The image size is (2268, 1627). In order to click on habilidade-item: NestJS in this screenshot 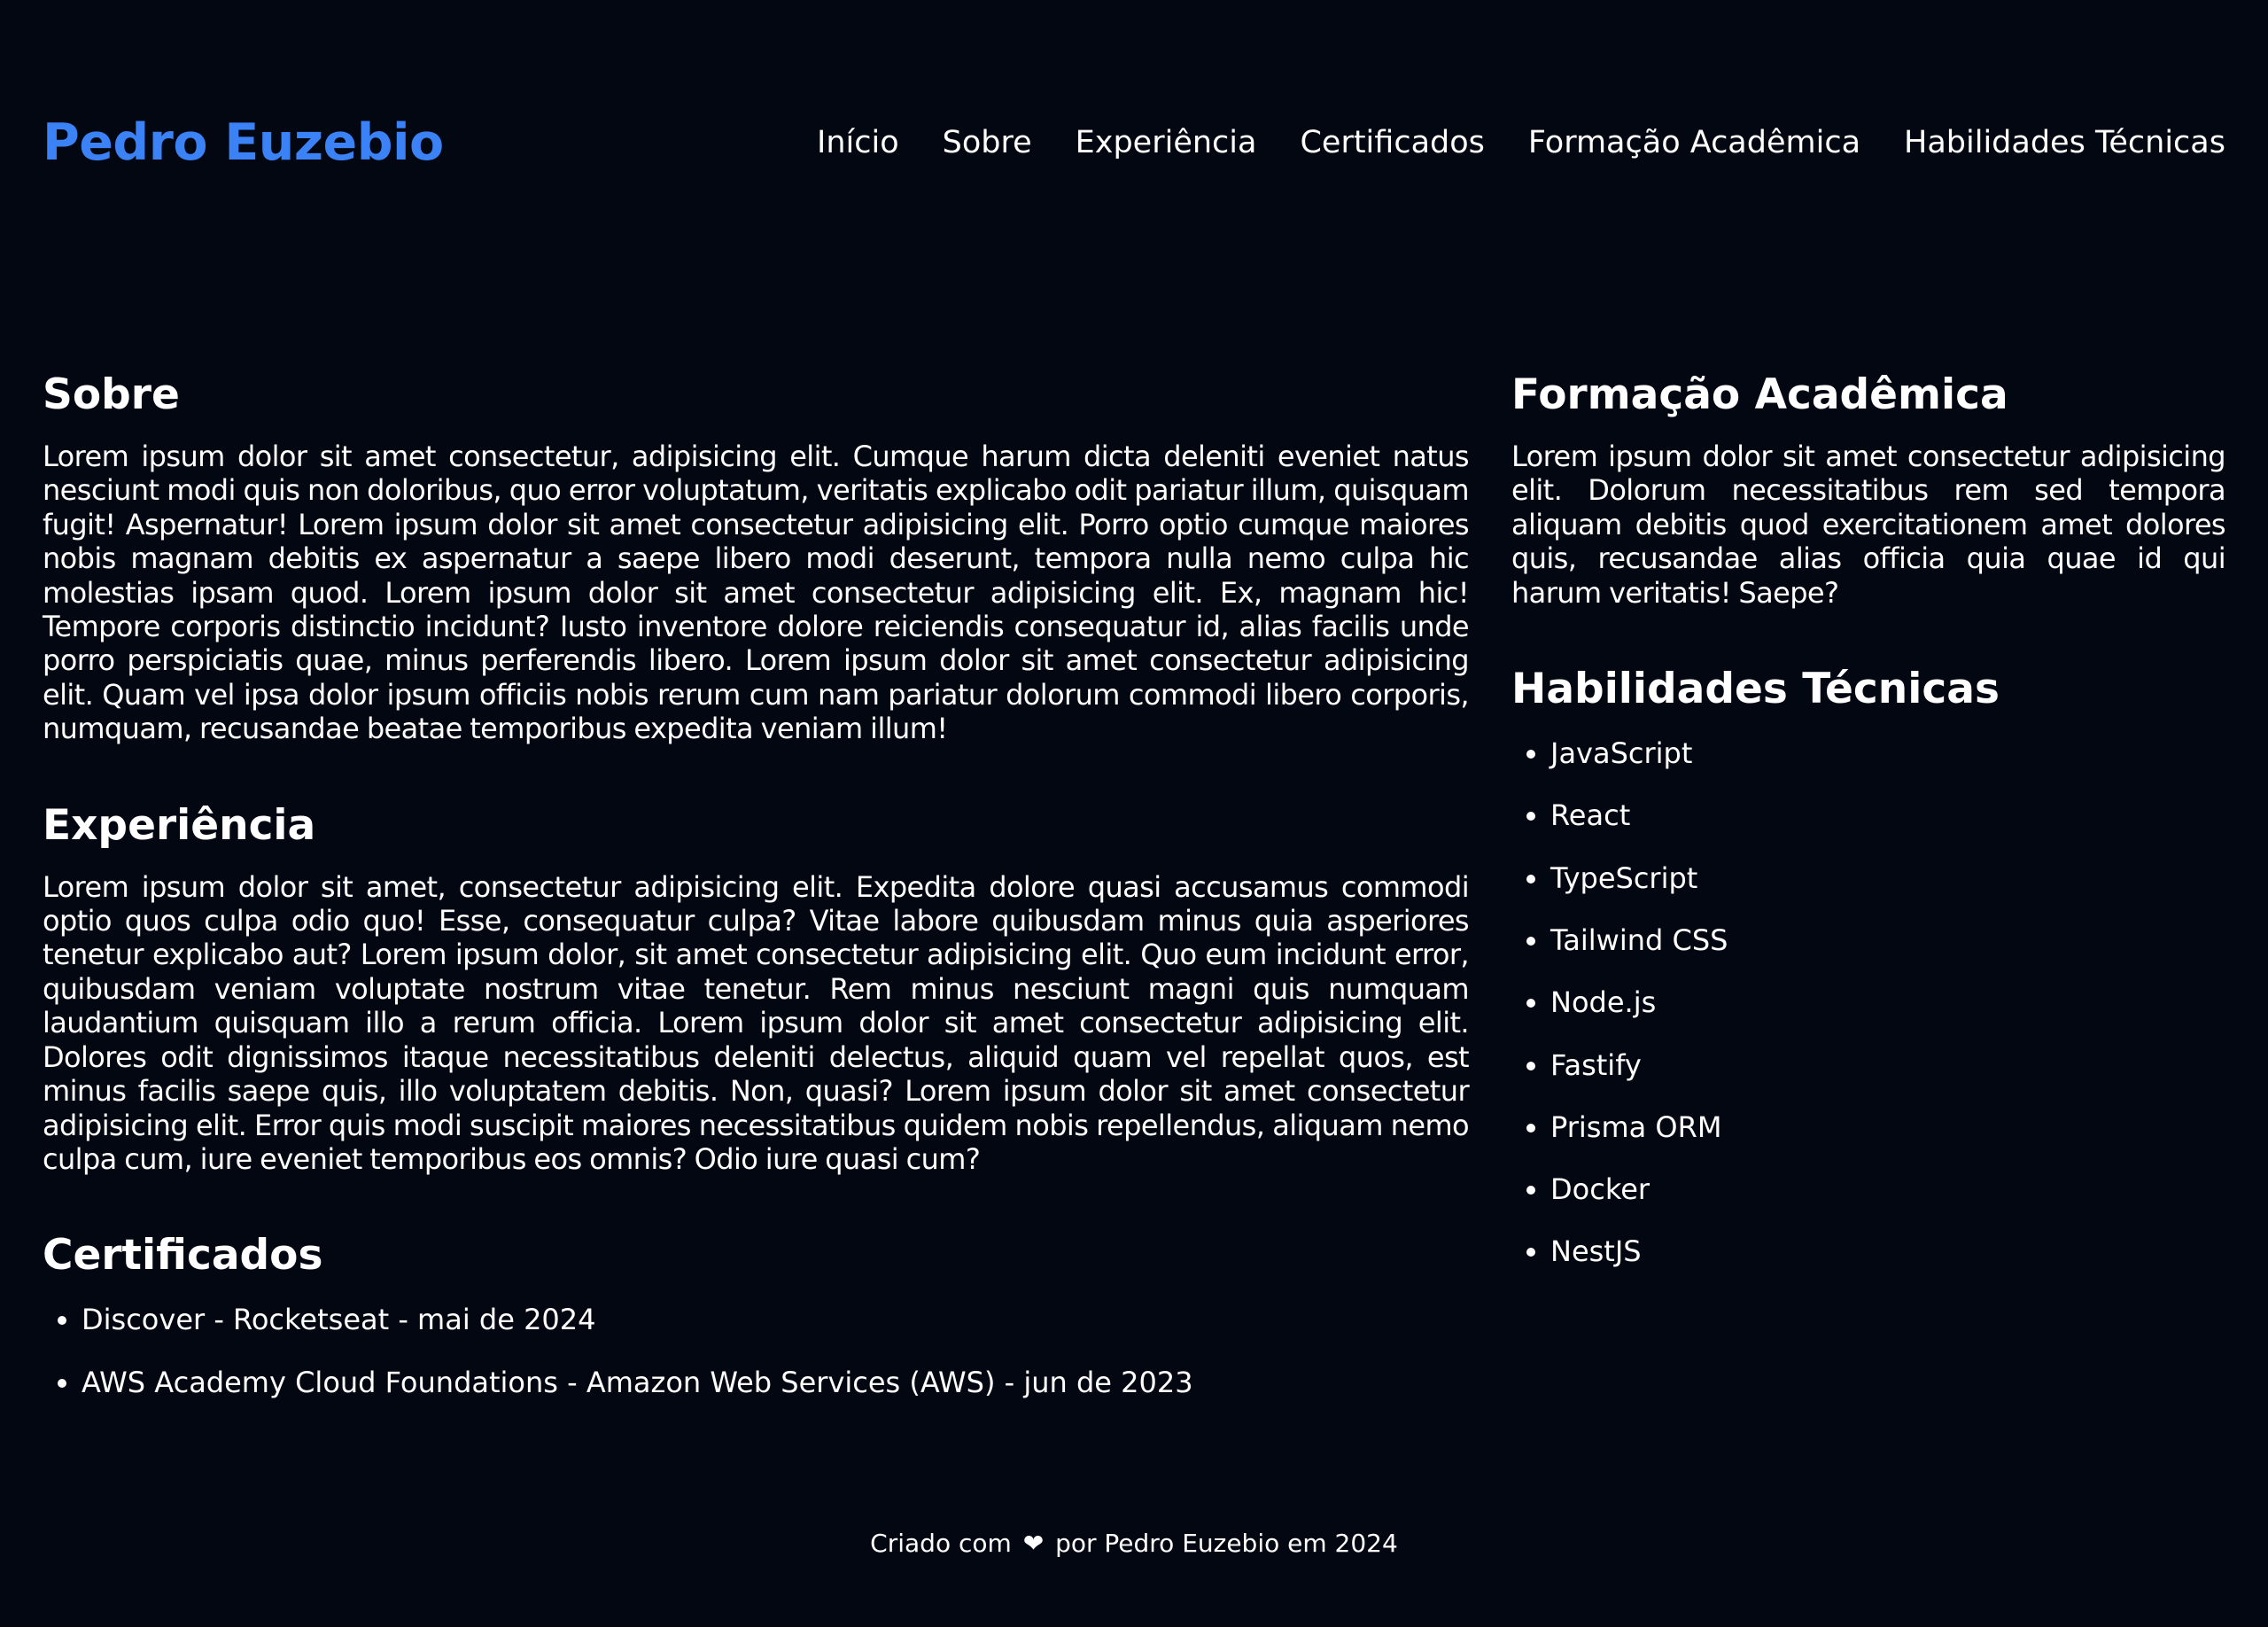, I will do `click(1887, 1252)`.